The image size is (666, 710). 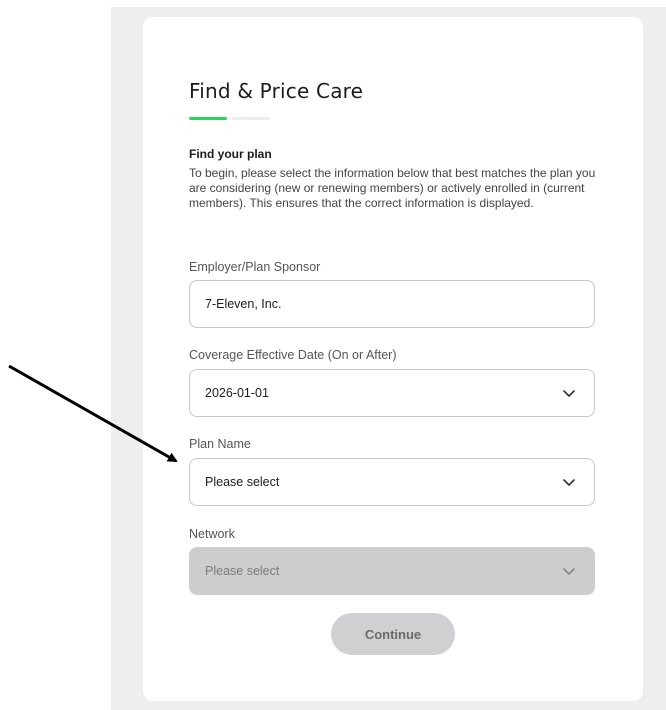 I want to click on plan-name-label: Plan Name, so click(x=220, y=444).